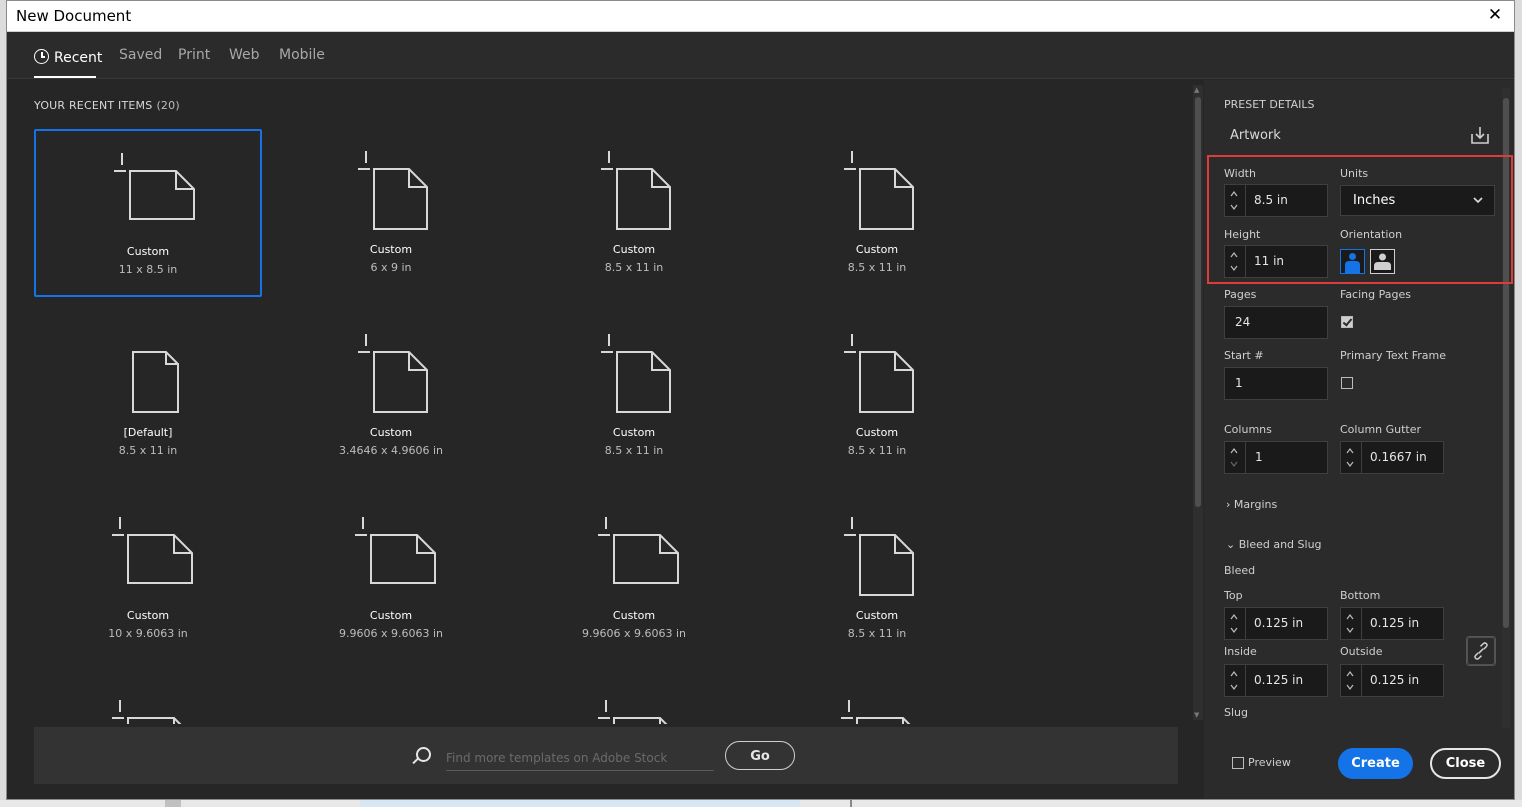 The image size is (1522, 807). Describe the element at coordinates (1375, 763) in the screenshot. I see `create-button: Create` at that location.